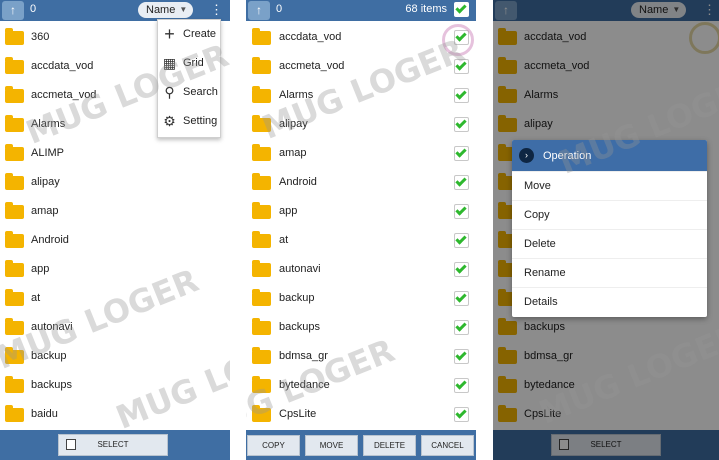 The width and height of the screenshot is (719, 460). What do you see at coordinates (115, 10) in the screenshot?
I see `top-bar: ↑ 0 Name ▼ ⋮` at bounding box center [115, 10].